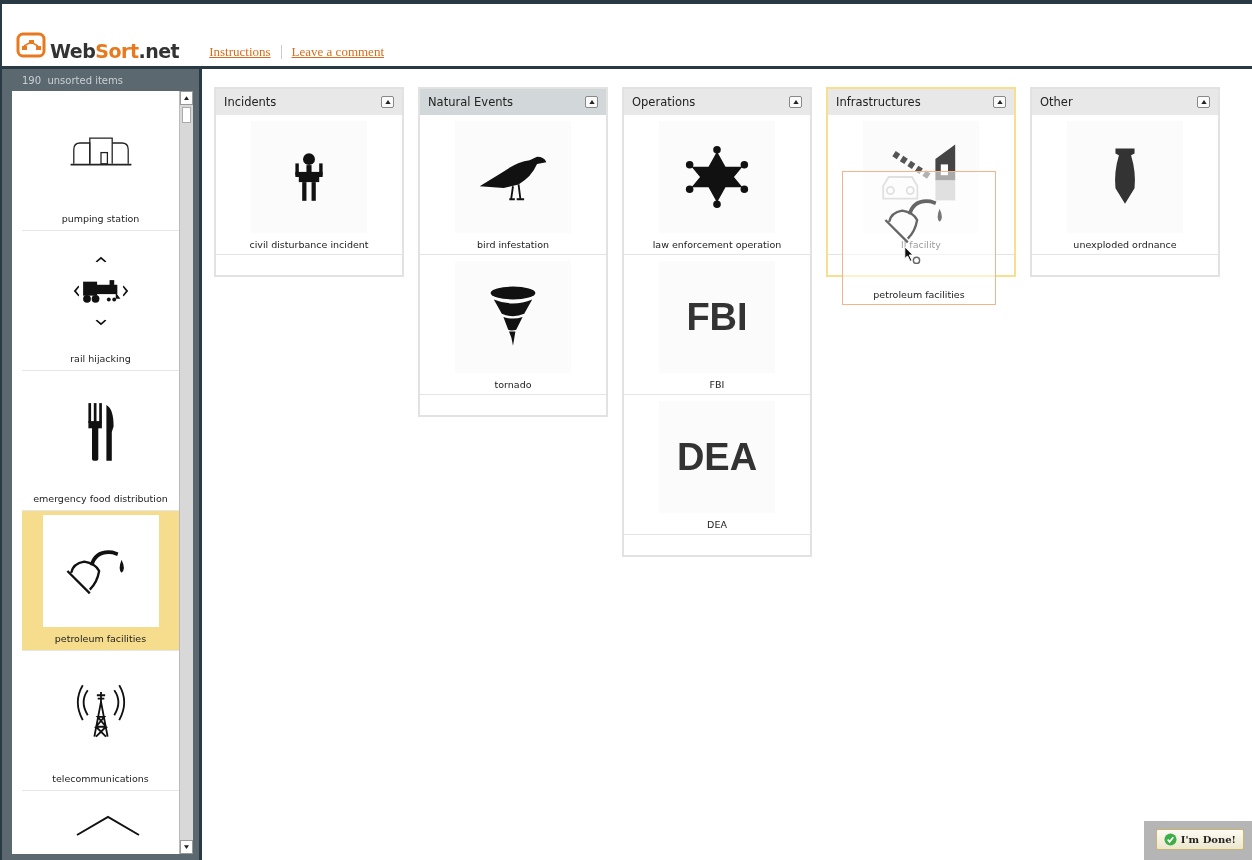 The height and width of the screenshot is (860, 1252). I want to click on radio-tower-icon, so click(100, 711).